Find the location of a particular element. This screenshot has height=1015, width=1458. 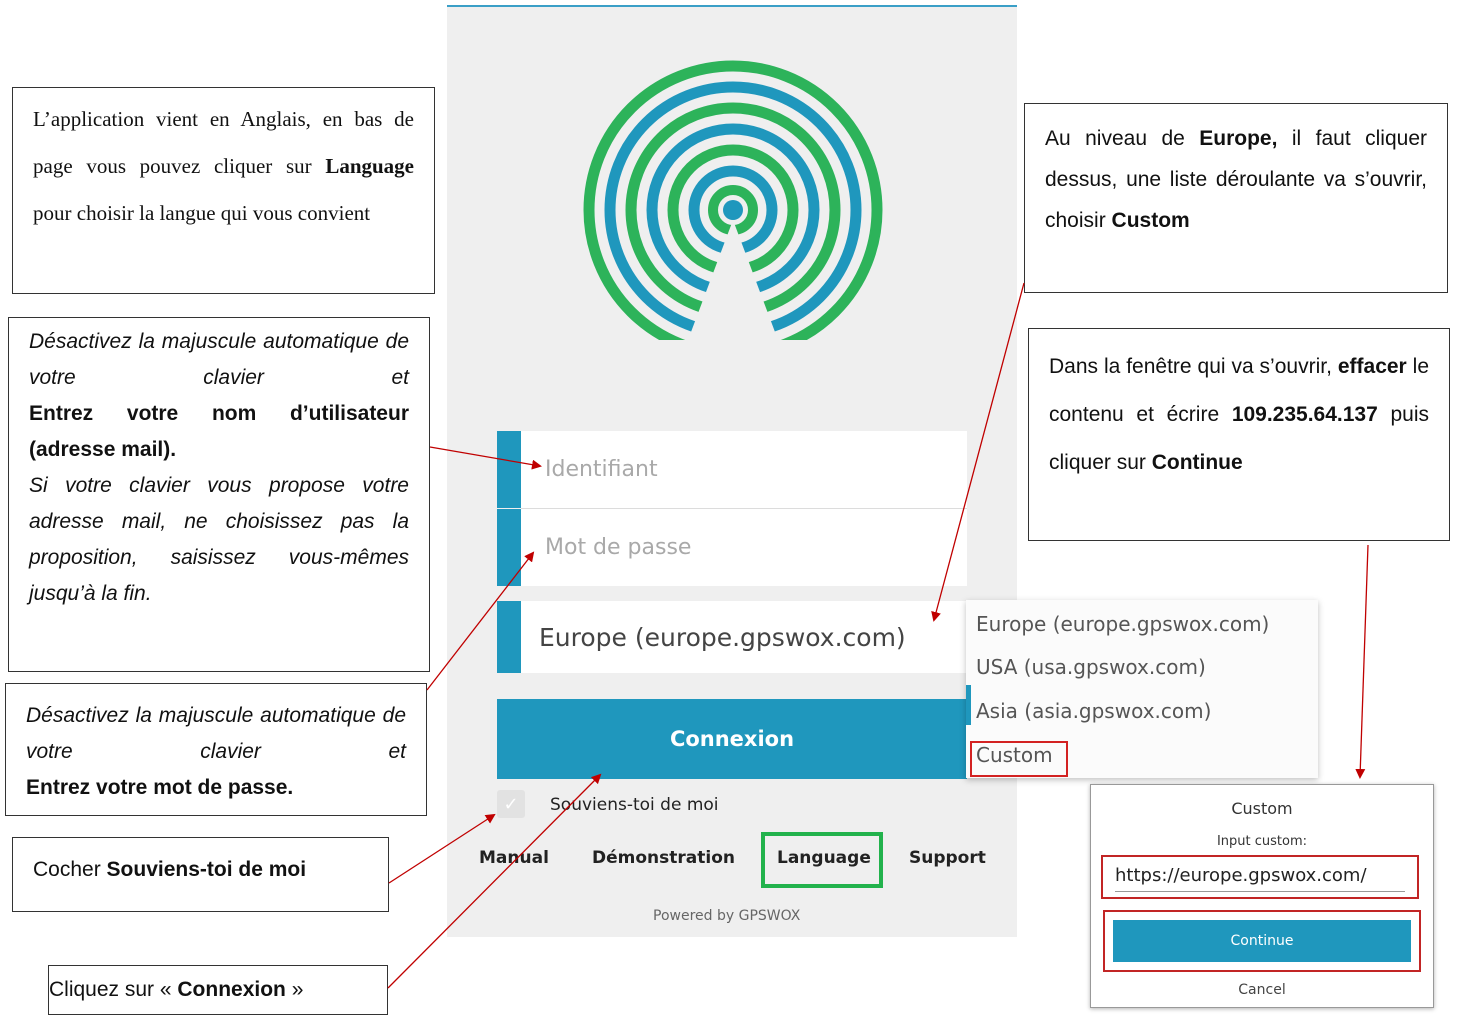

note-text: Cocher is located at coordinates (70, 869).